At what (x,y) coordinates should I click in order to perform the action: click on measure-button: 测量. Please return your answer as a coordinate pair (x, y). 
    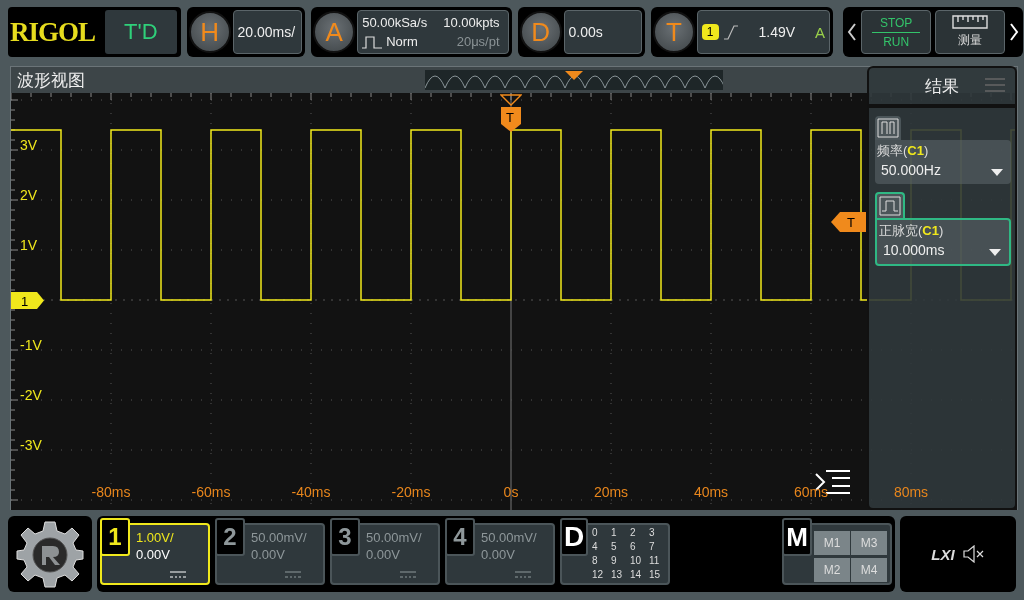
    Looking at the image, I should click on (970, 32).